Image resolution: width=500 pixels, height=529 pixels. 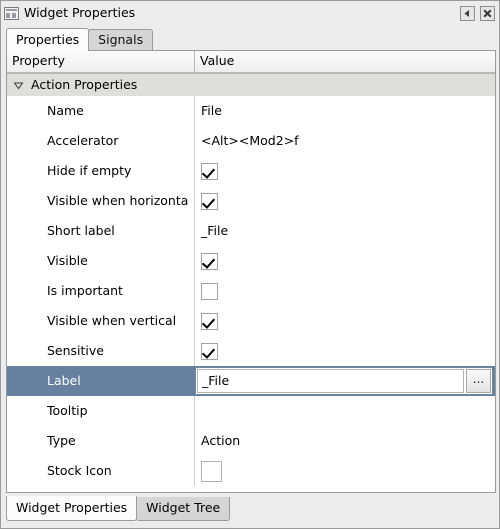 I want to click on table-row: Visible when horizonta, so click(x=251, y=201).